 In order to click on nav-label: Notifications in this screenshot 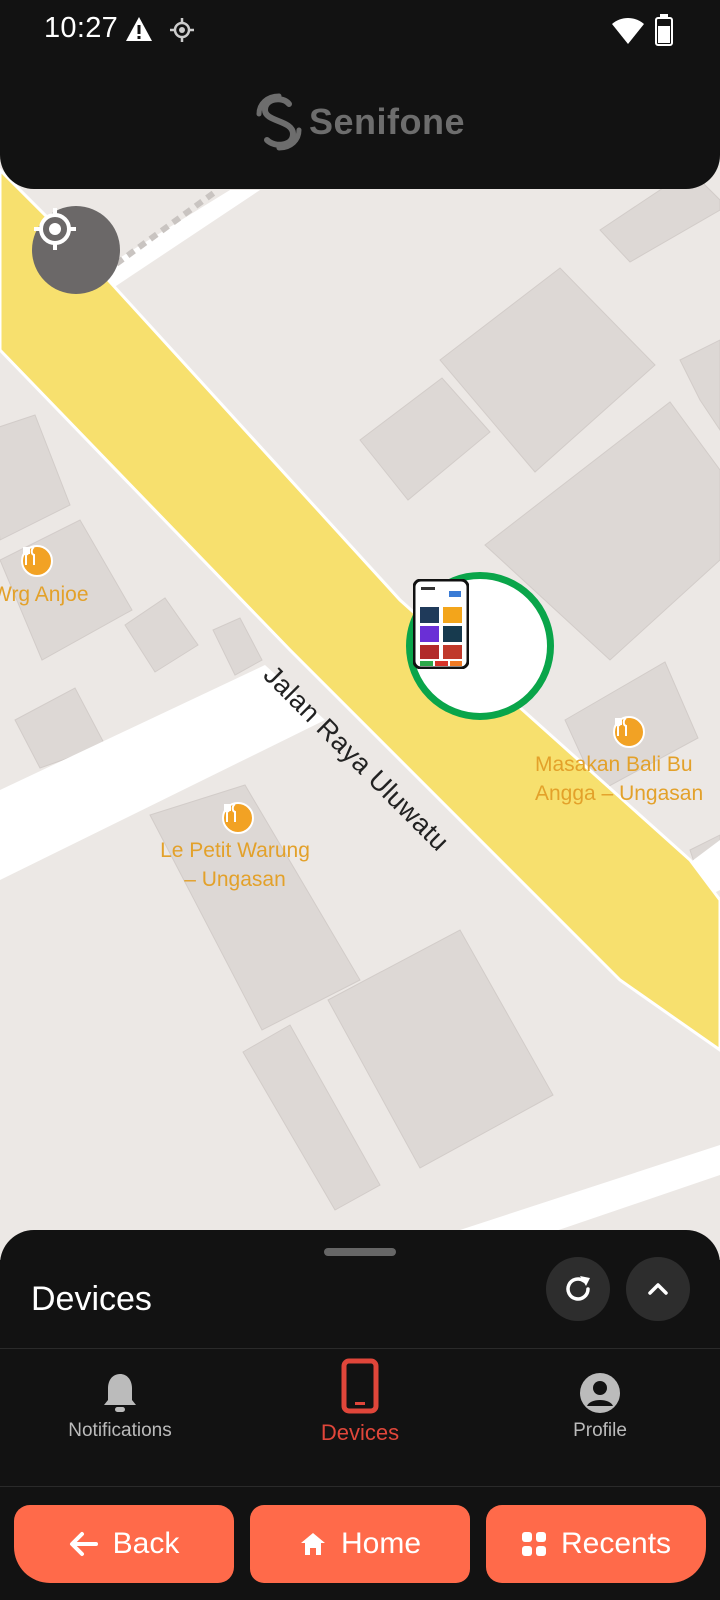, I will do `click(120, 1430)`.